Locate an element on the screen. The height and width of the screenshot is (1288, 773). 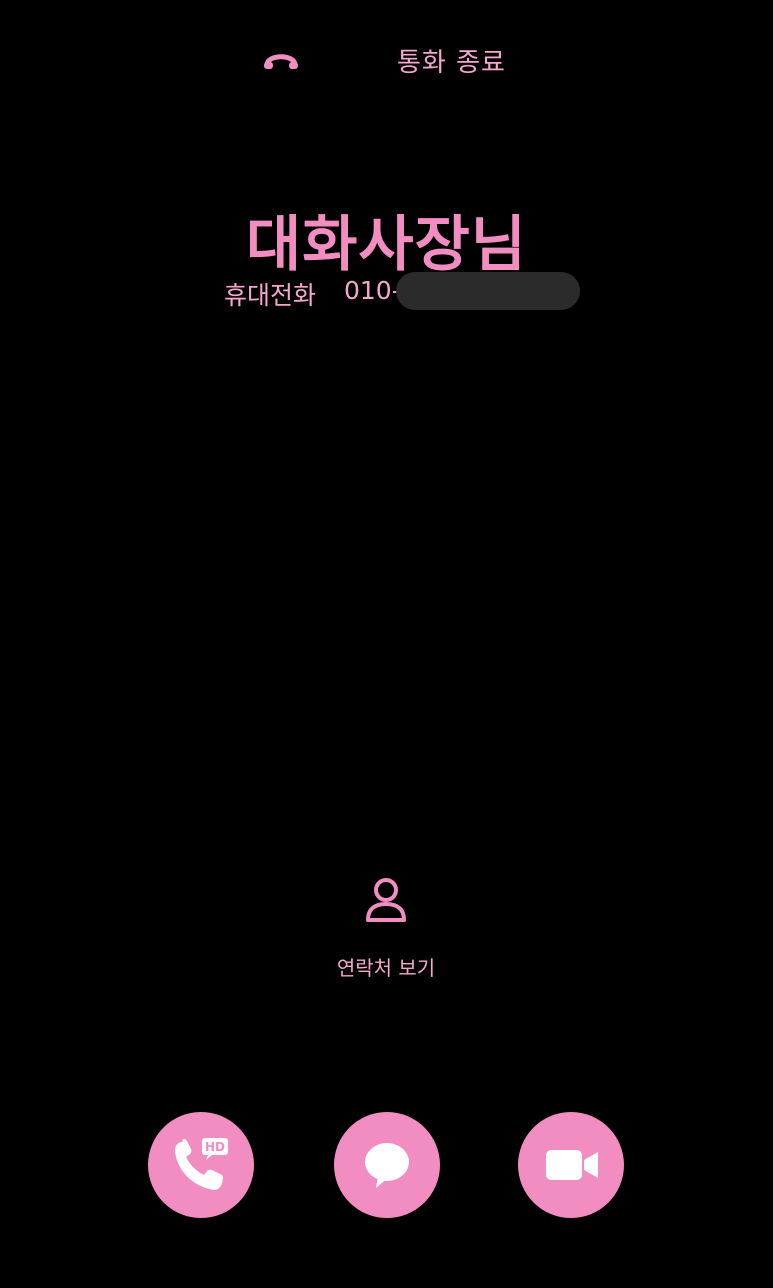
phone-number: 010- is located at coordinates (372, 290).